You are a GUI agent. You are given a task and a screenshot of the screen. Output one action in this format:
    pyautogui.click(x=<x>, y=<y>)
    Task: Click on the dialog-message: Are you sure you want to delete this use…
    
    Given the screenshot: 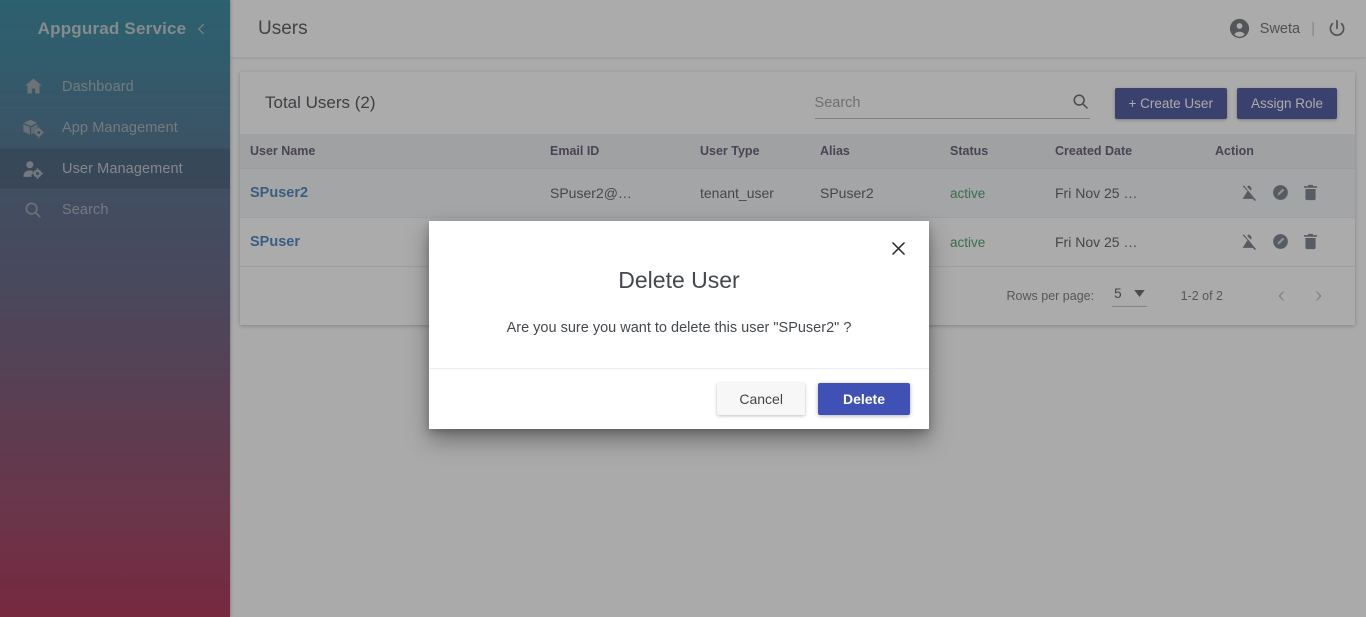 What is the action you would take?
    pyautogui.click(x=679, y=328)
    